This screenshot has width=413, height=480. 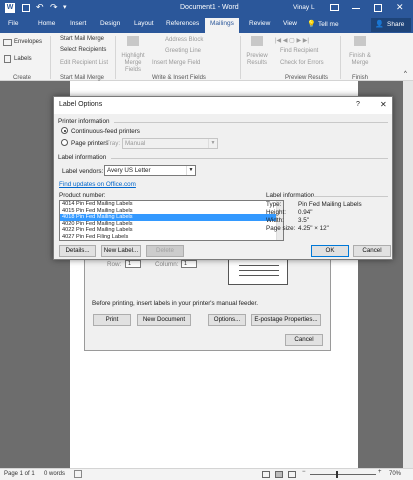 I want to click on chevron-down-icon: ▼, so click(x=190, y=170).